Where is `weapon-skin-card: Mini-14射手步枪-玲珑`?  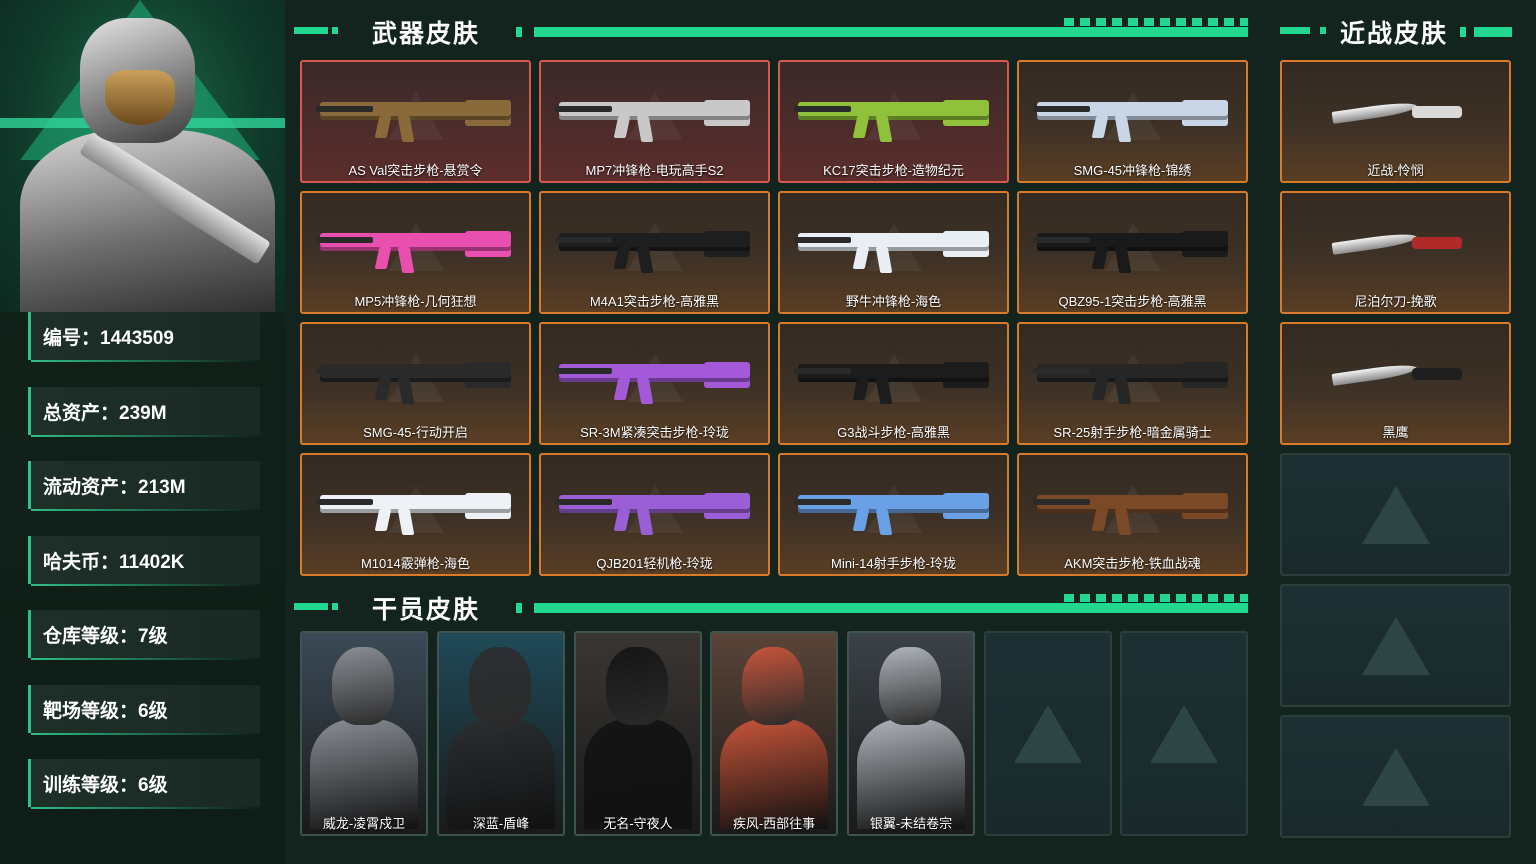 weapon-skin-card: Mini-14射手步枪-玲珑 is located at coordinates (893, 514).